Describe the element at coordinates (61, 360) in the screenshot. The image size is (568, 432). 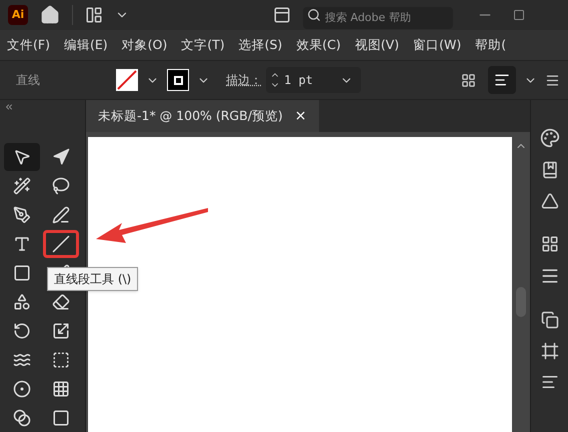
I see `free-transform-icon` at that location.